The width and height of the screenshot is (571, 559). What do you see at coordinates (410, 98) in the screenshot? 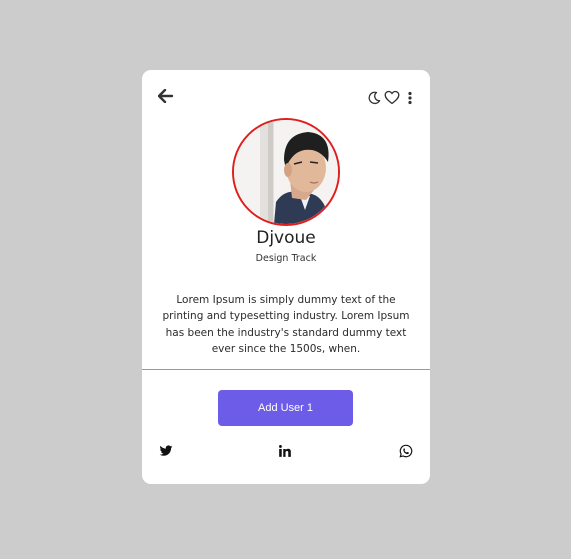
I see `more-options-icon` at bounding box center [410, 98].